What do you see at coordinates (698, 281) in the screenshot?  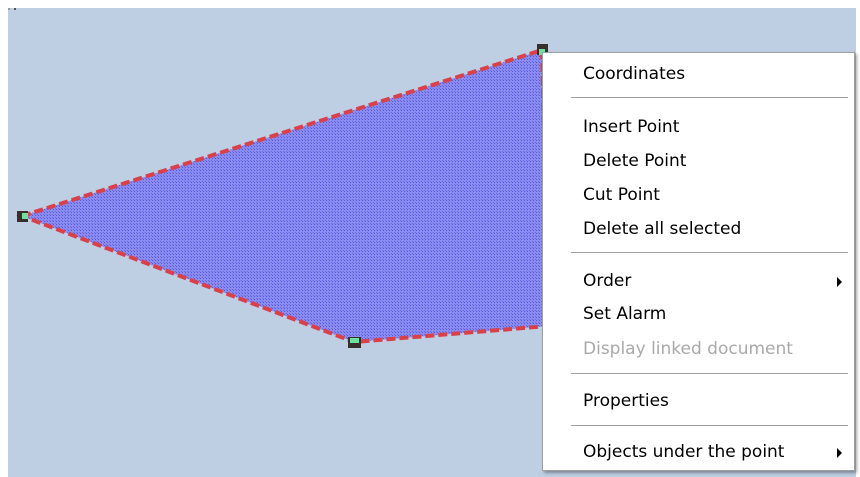 I see `menu-item-order: Order` at bounding box center [698, 281].